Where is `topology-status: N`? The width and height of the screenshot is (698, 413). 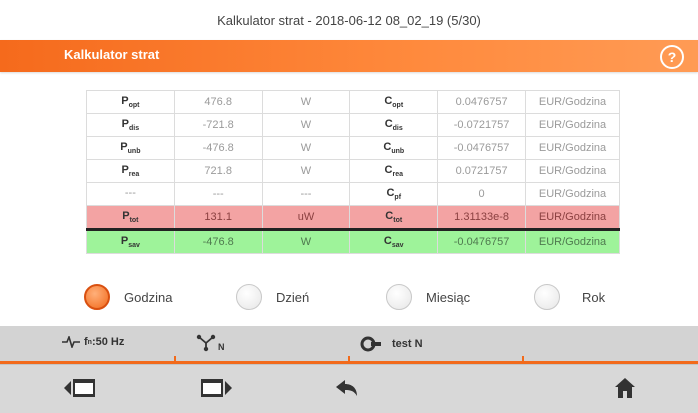 topology-status: N is located at coordinates (210, 343).